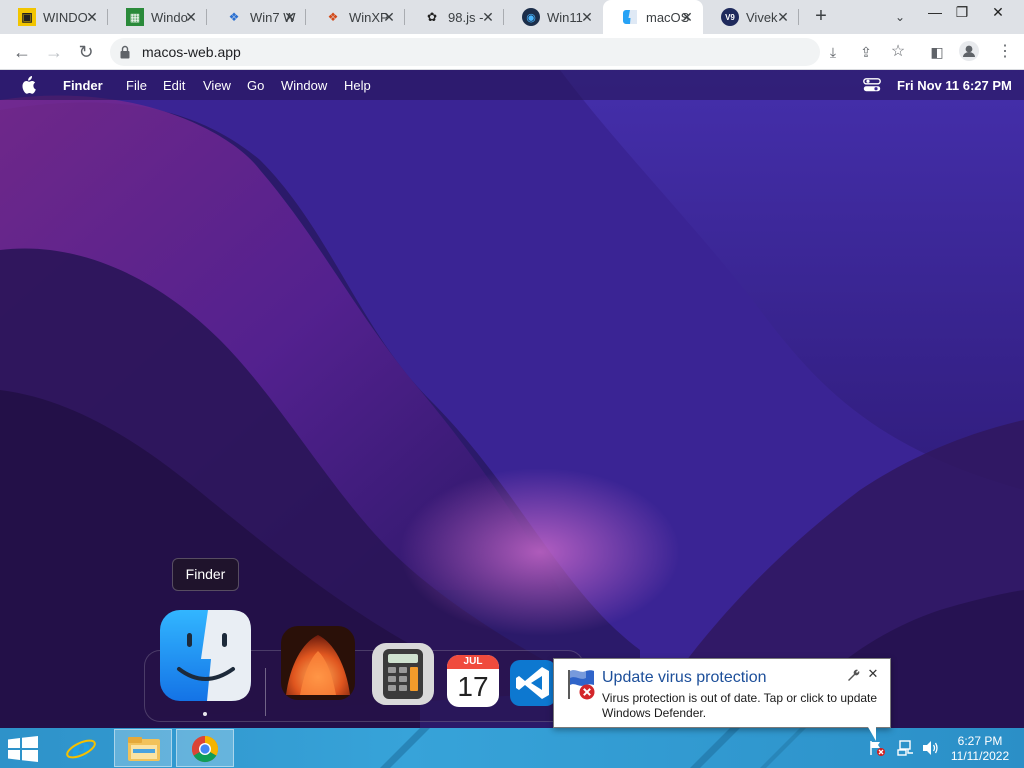 The image size is (1024, 768). Describe the element at coordinates (157, 17) in the screenshot. I see `browser-tab: ▦ Windo ✕` at that location.